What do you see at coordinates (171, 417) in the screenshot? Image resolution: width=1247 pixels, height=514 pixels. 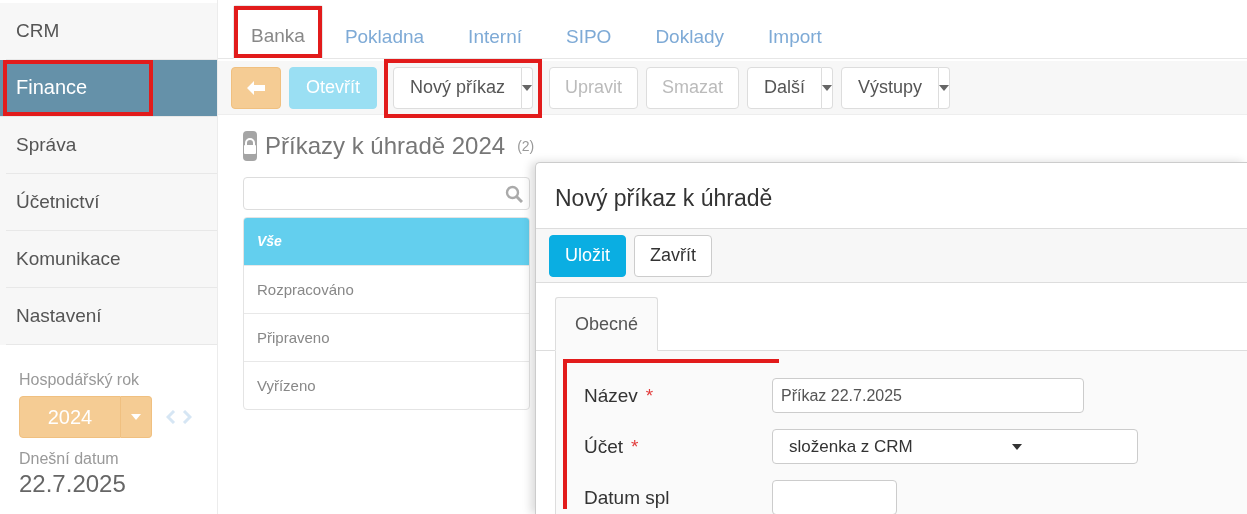 I see `previous-icon` at bounding box center [171, 417].